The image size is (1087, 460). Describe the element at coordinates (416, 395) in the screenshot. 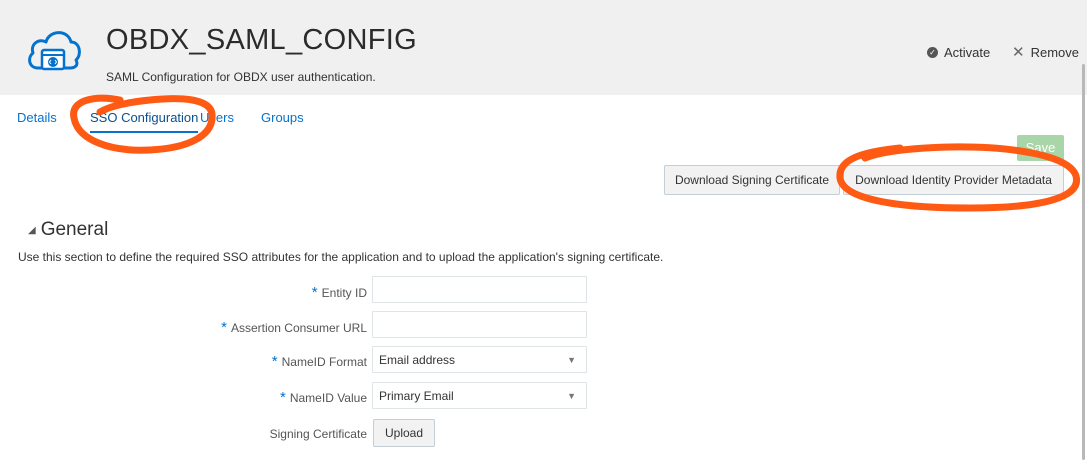

I see `nameid-value-value: Primary Email` at that location.